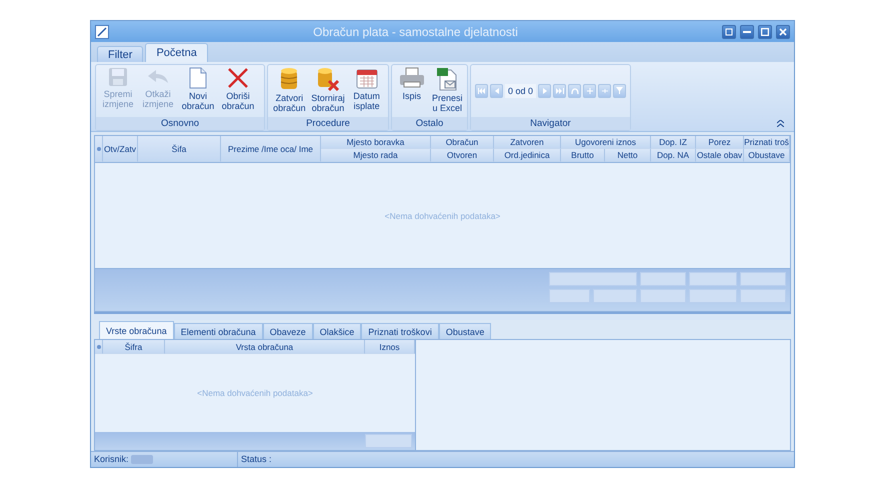 The image size is (870, 500). I want to click on group-label: Osnovno, so click(180, 123).